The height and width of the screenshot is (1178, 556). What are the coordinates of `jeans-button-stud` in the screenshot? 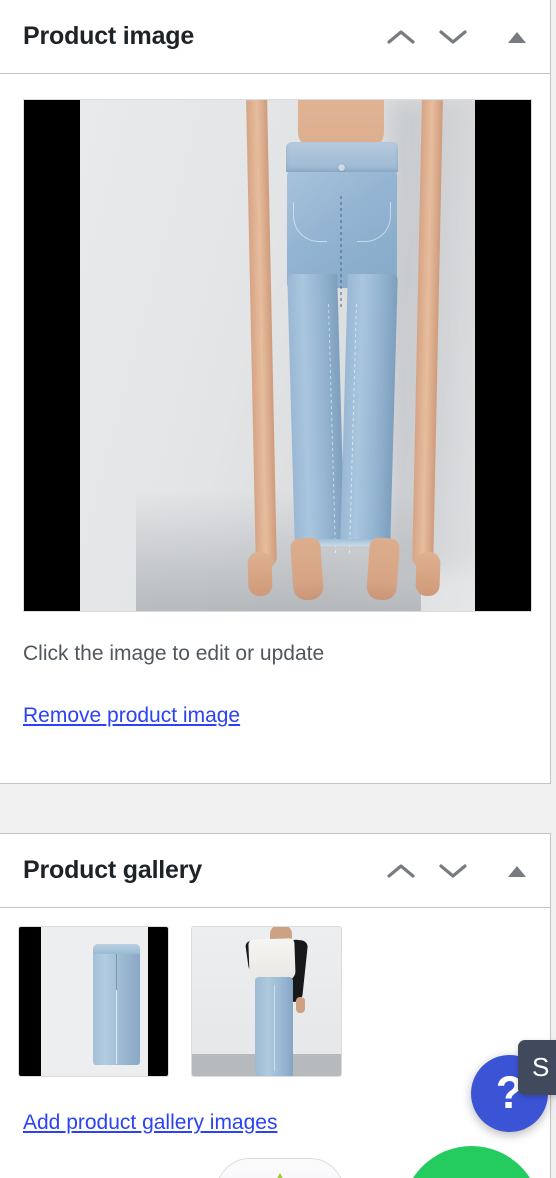 It's located at (341, 167).